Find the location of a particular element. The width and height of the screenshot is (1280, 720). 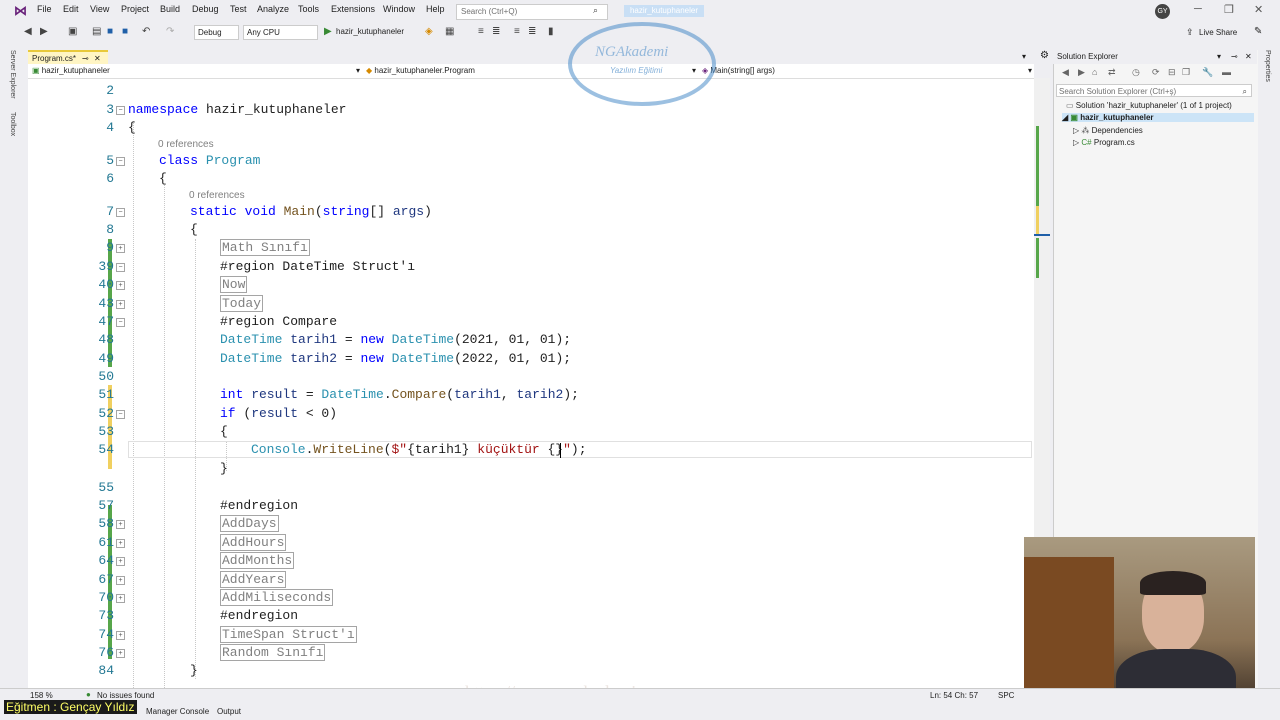

preview-icon: ▬ is located at coordinates (1226, 72).